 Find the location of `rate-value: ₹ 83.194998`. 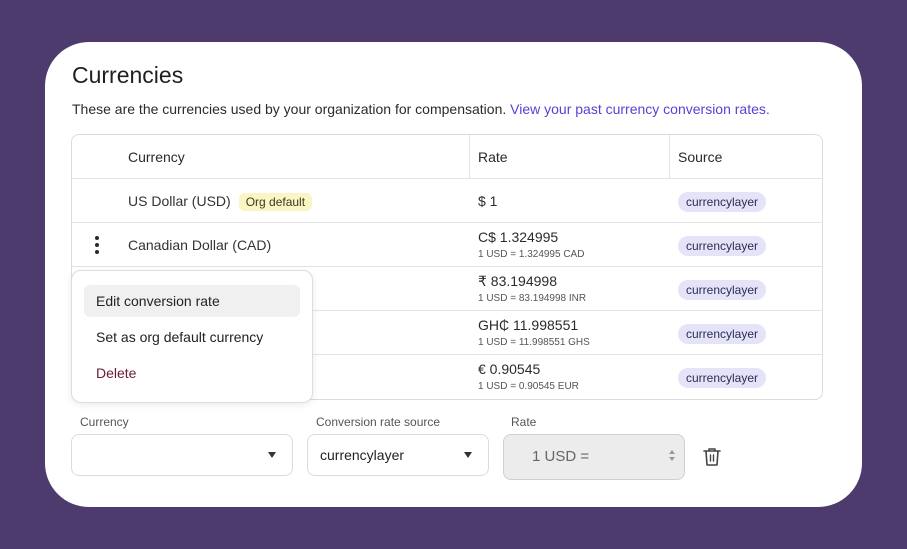

rate-value: ₹ 83.194998 is located at coordinates (517, 281).